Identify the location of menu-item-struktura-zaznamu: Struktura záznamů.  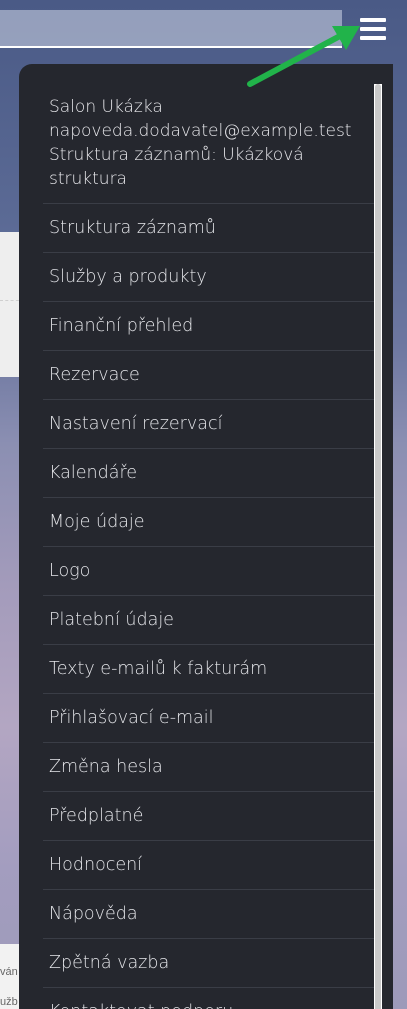
(209, 228).